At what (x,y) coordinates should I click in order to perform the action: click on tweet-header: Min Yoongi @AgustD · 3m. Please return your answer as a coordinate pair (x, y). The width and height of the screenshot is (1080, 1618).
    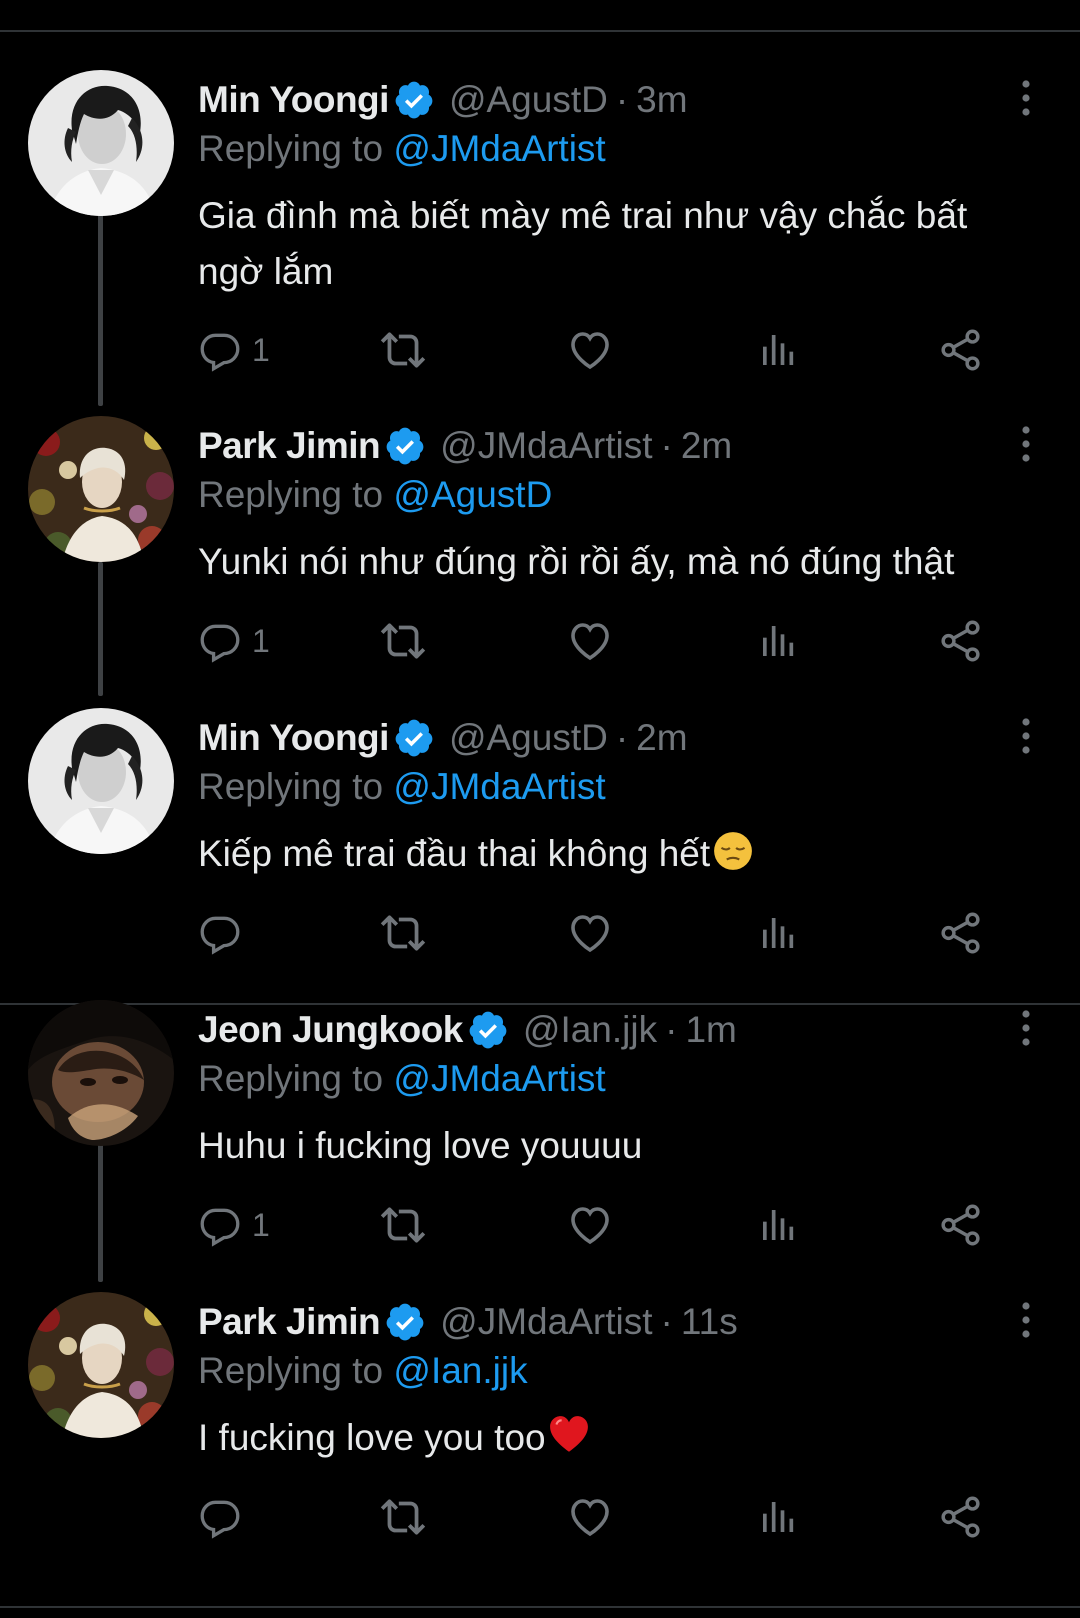
    Looking at the image, I should click on (443, 100).